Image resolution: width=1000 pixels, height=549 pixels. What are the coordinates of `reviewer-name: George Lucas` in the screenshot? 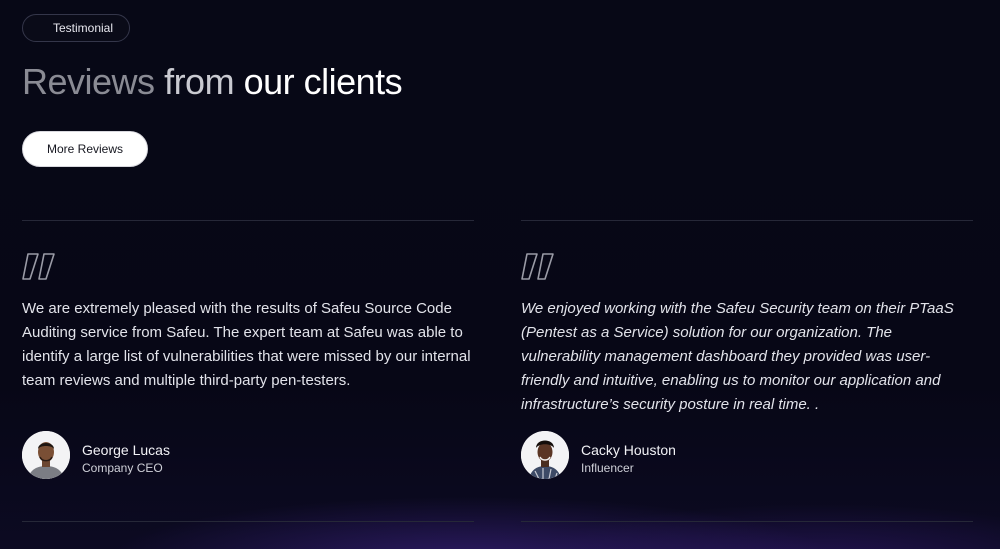 It's located at (126, 450).